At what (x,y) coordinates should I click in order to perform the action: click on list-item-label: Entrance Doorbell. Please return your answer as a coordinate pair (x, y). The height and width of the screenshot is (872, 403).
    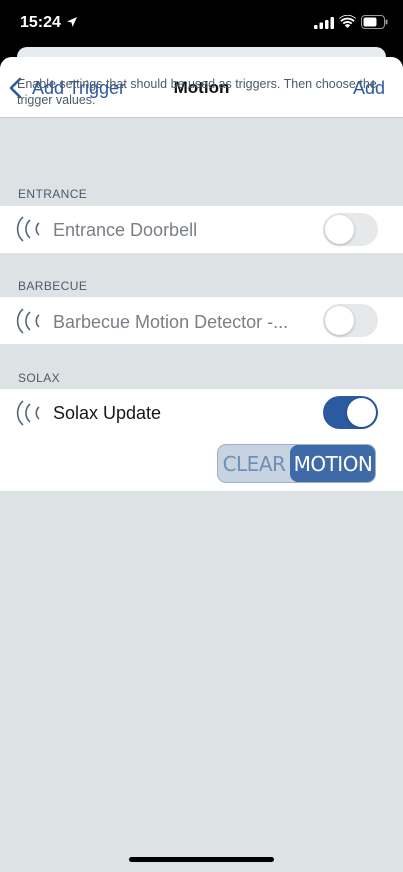
    Looking at the image, I should click on (125, 230).